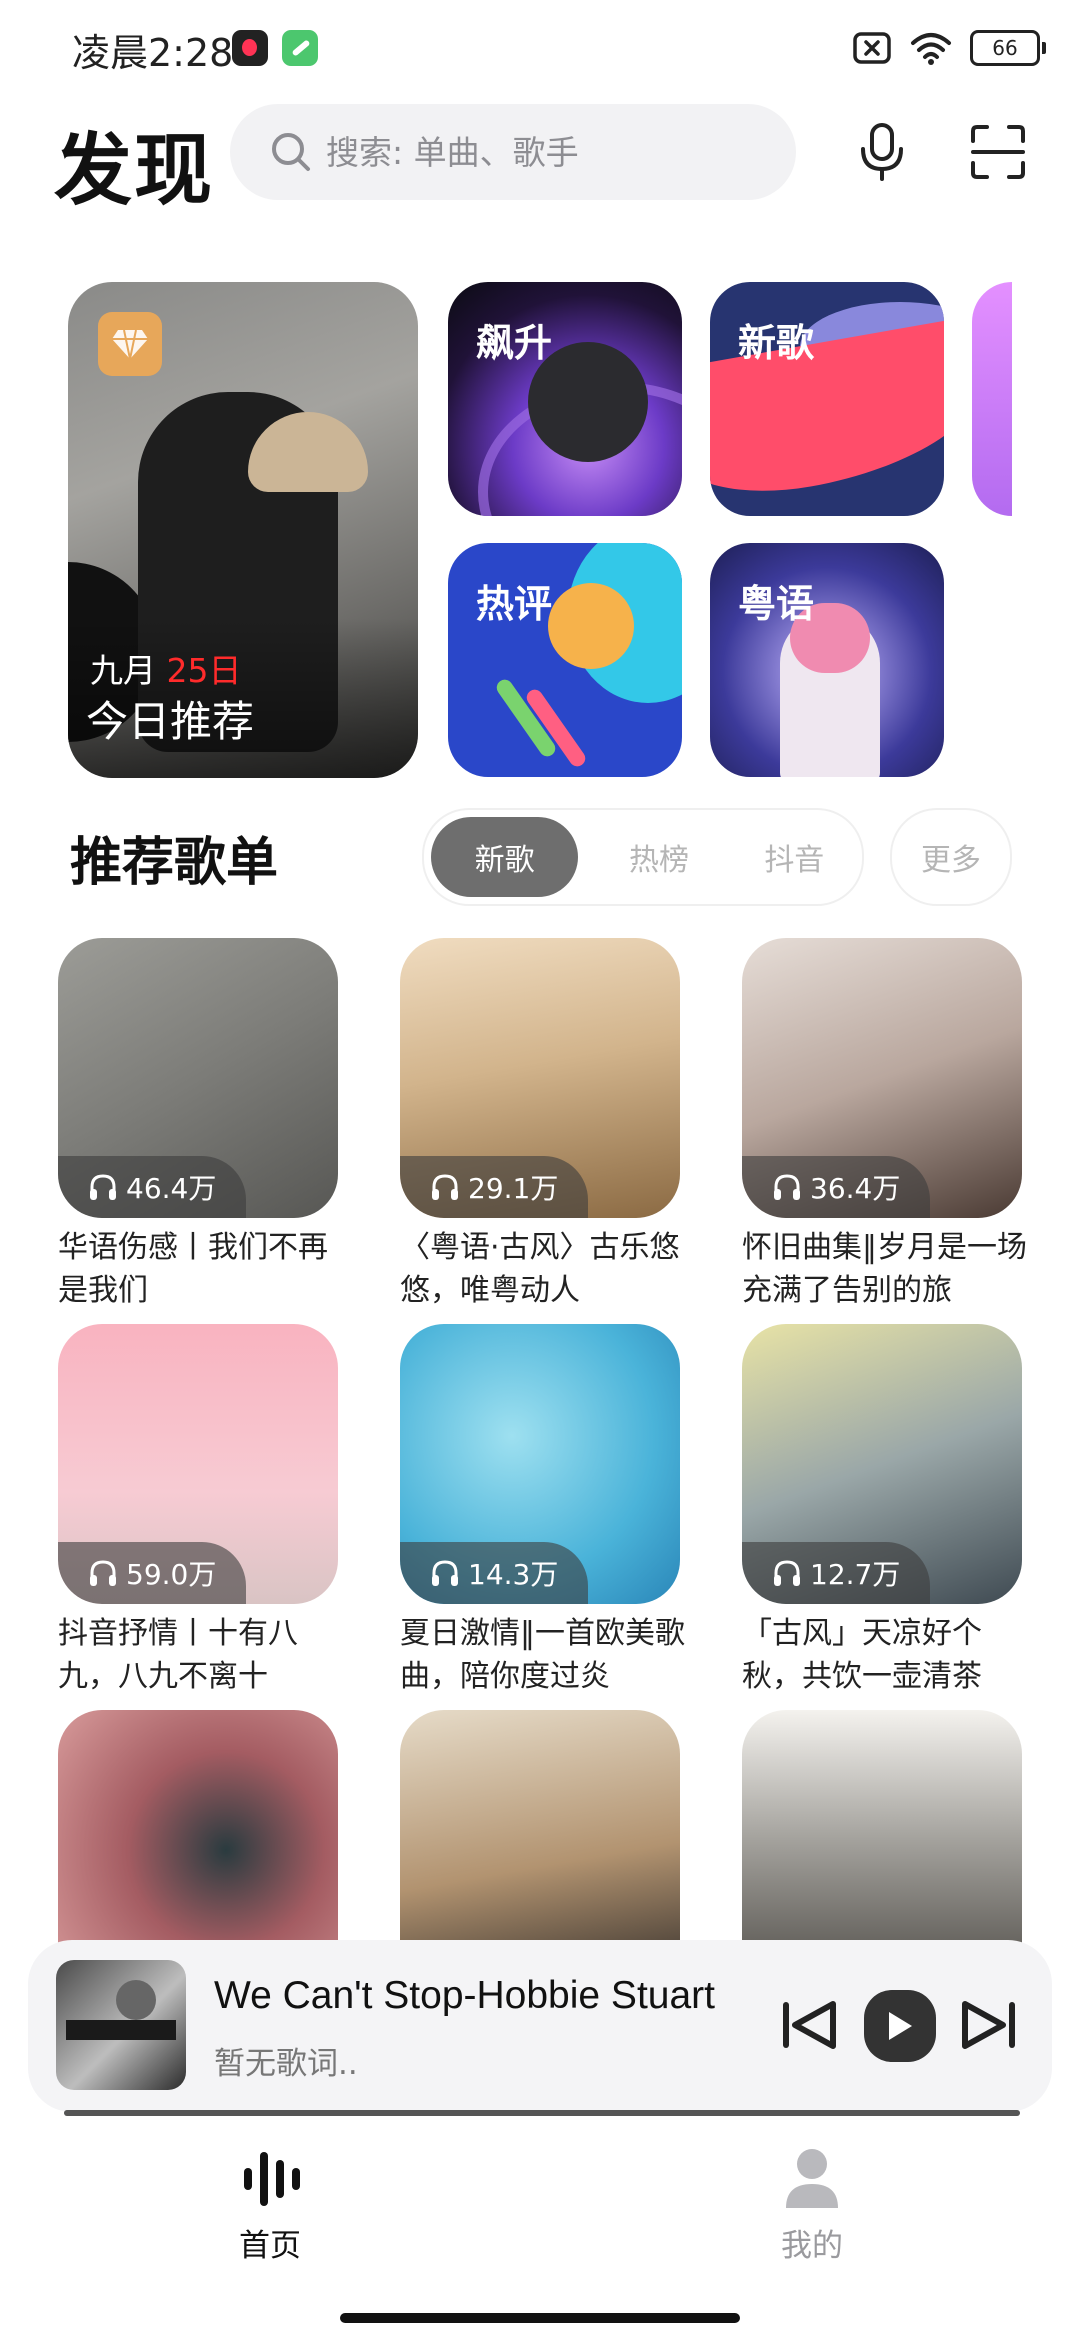 Image resolution: width=1080 pixels, height=2340 pixels. I want to click on playlist-card: 12.7万 「古风」天凉好个秋，共饮一壶清茶, so click(882, 1511).